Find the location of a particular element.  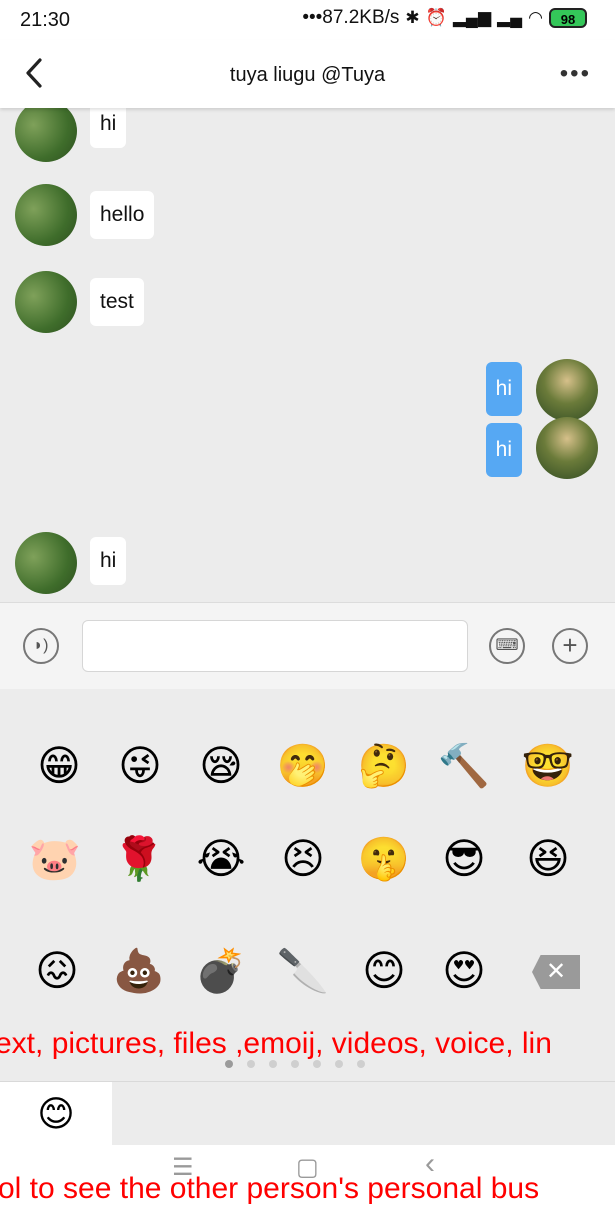

keyboard-icon: ⌨ is located at coordinates (507, 646).